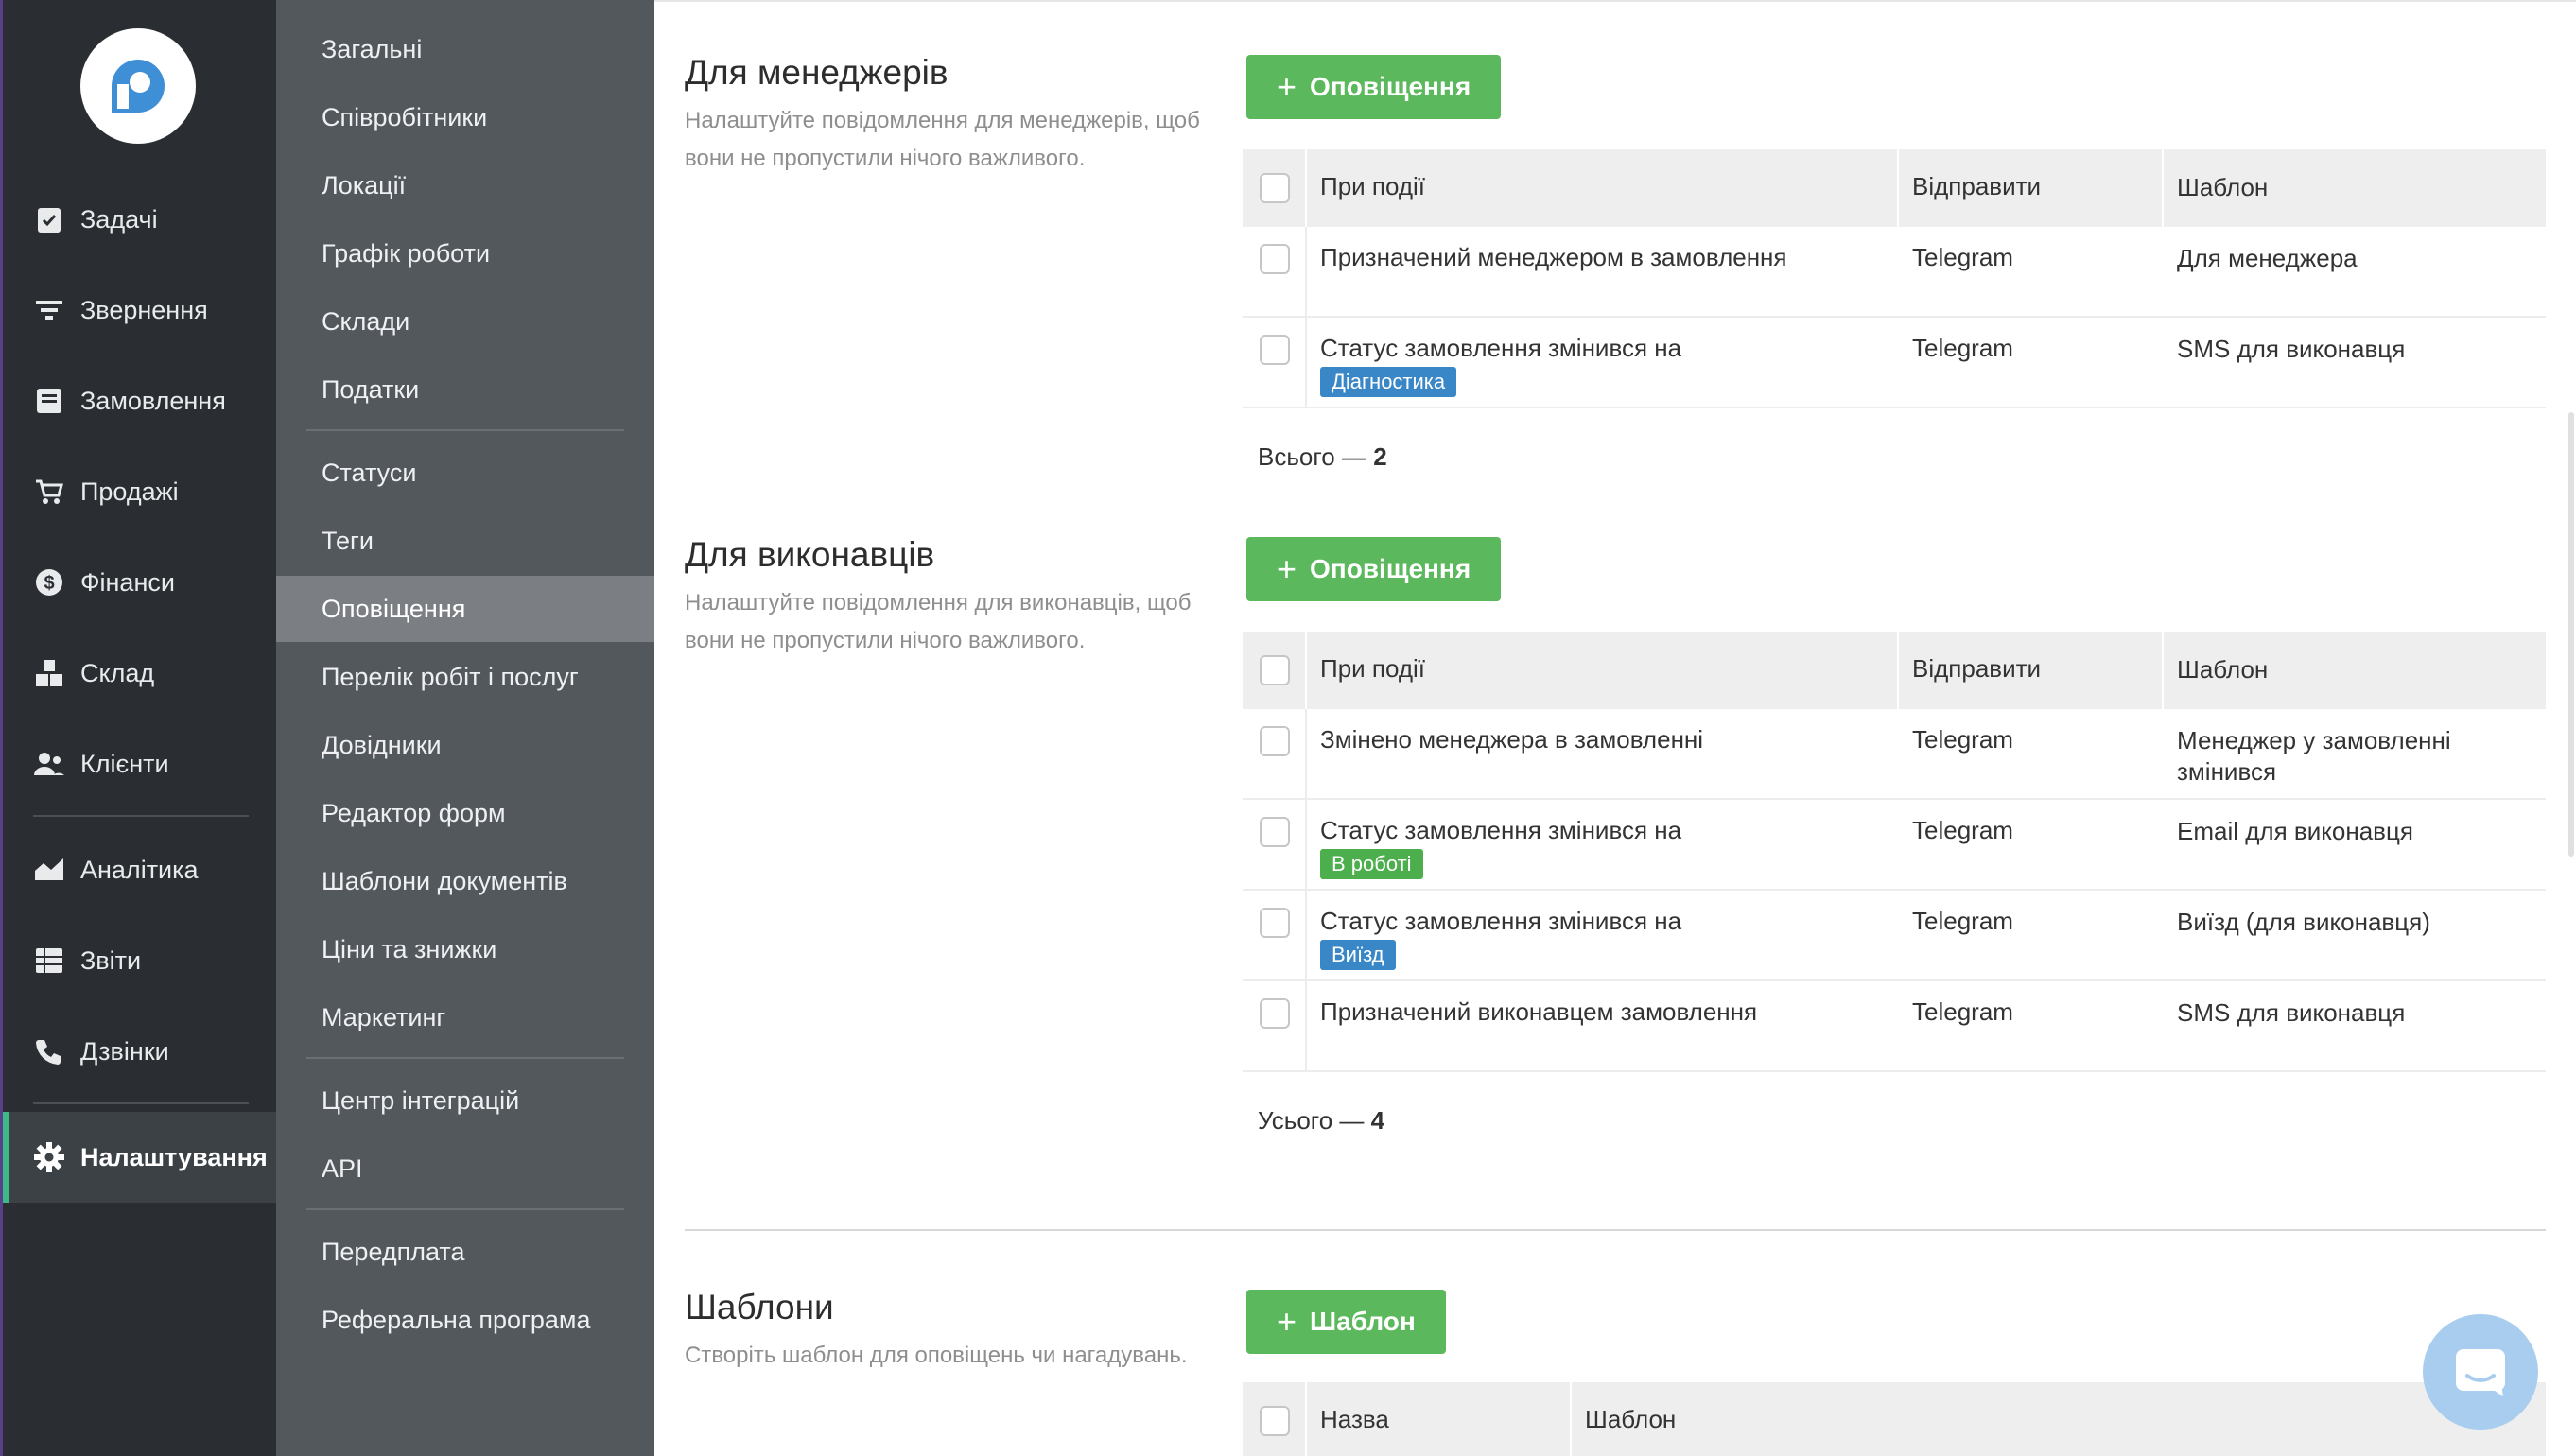 This screenshot has width=2576, height=1456. Describe the element at coordinates (1500, 938) in the screenshot. I see `row-event: Статус замовлення змінився на Виїзд` at that location.